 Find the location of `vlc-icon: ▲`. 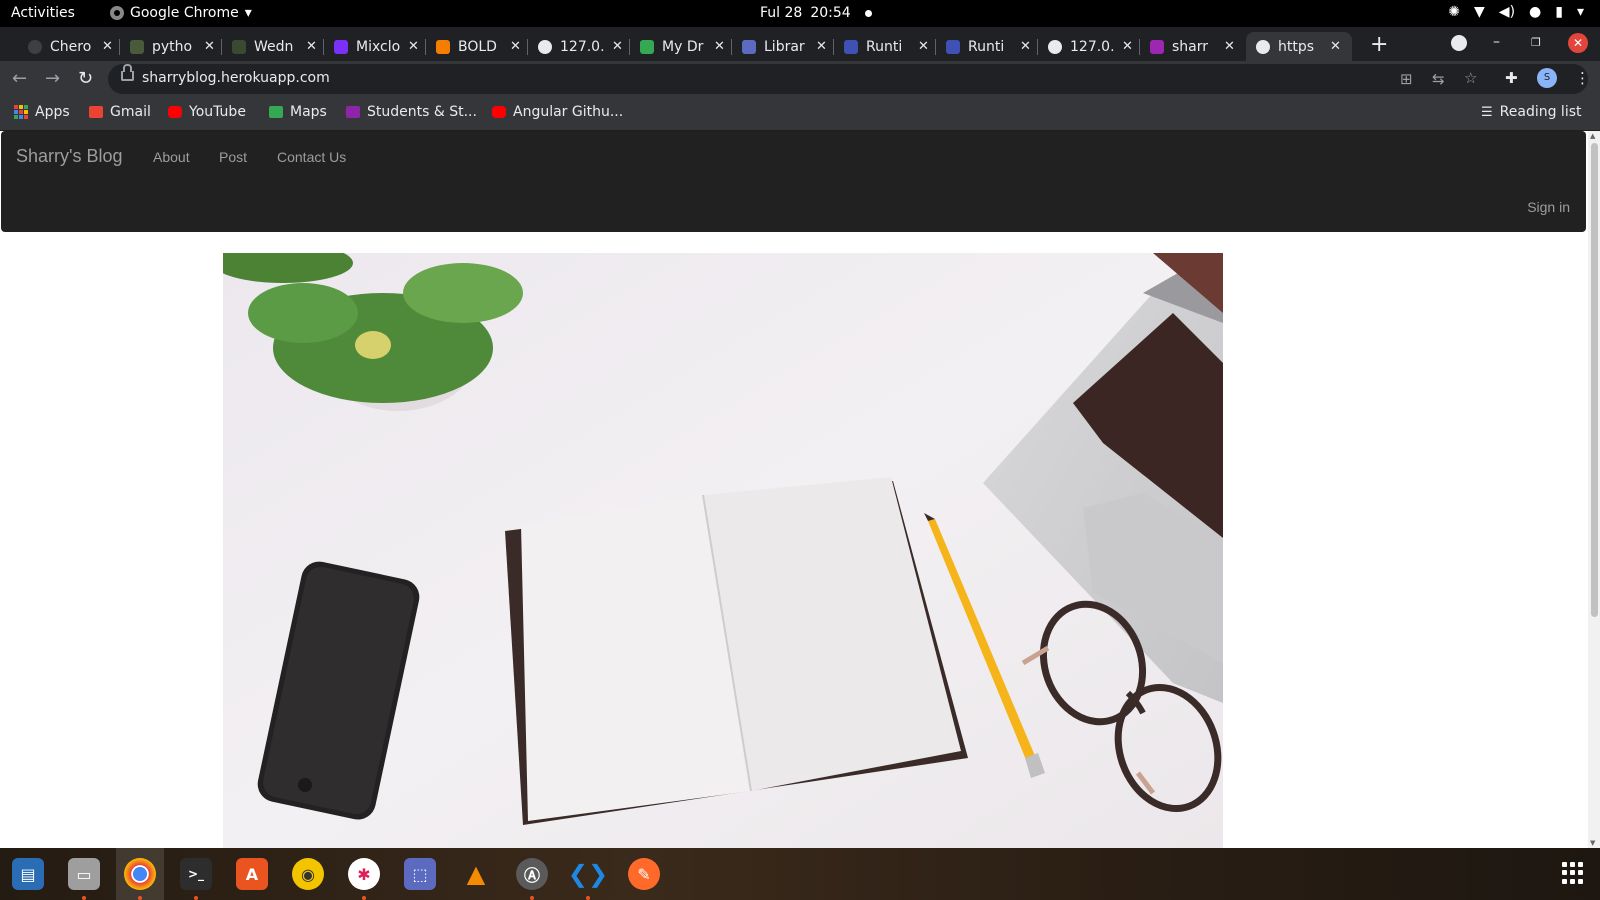

vlc-icon: ▲ is located at coordinates (476, 874).